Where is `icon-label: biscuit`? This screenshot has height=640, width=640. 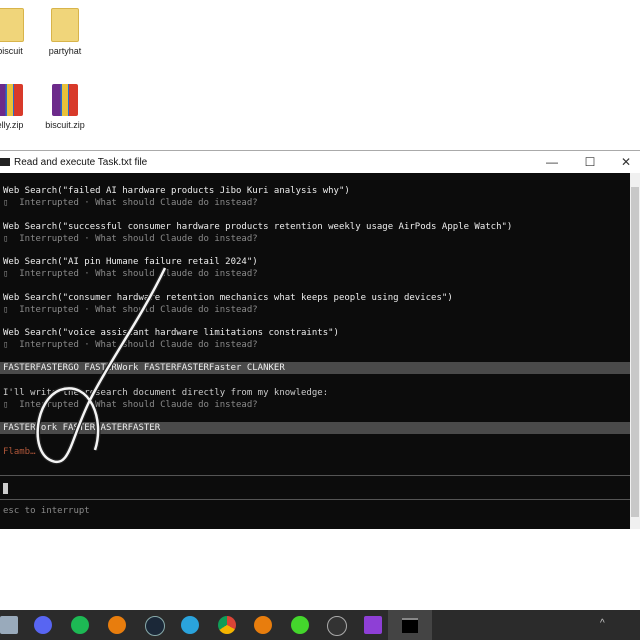
icon-label: biscuit is located at coordinates (11, 51).